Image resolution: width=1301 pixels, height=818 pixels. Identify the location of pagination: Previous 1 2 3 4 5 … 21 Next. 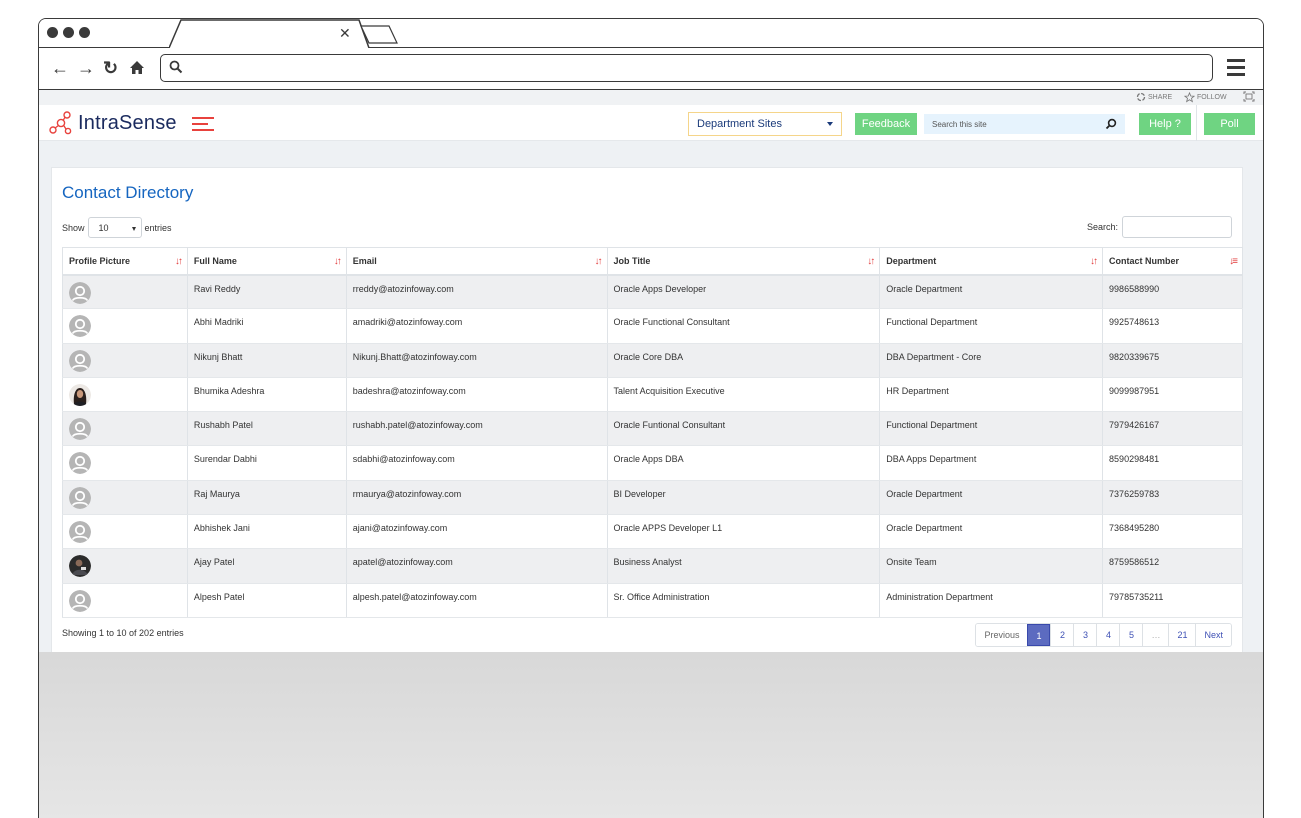
(1103, 635).